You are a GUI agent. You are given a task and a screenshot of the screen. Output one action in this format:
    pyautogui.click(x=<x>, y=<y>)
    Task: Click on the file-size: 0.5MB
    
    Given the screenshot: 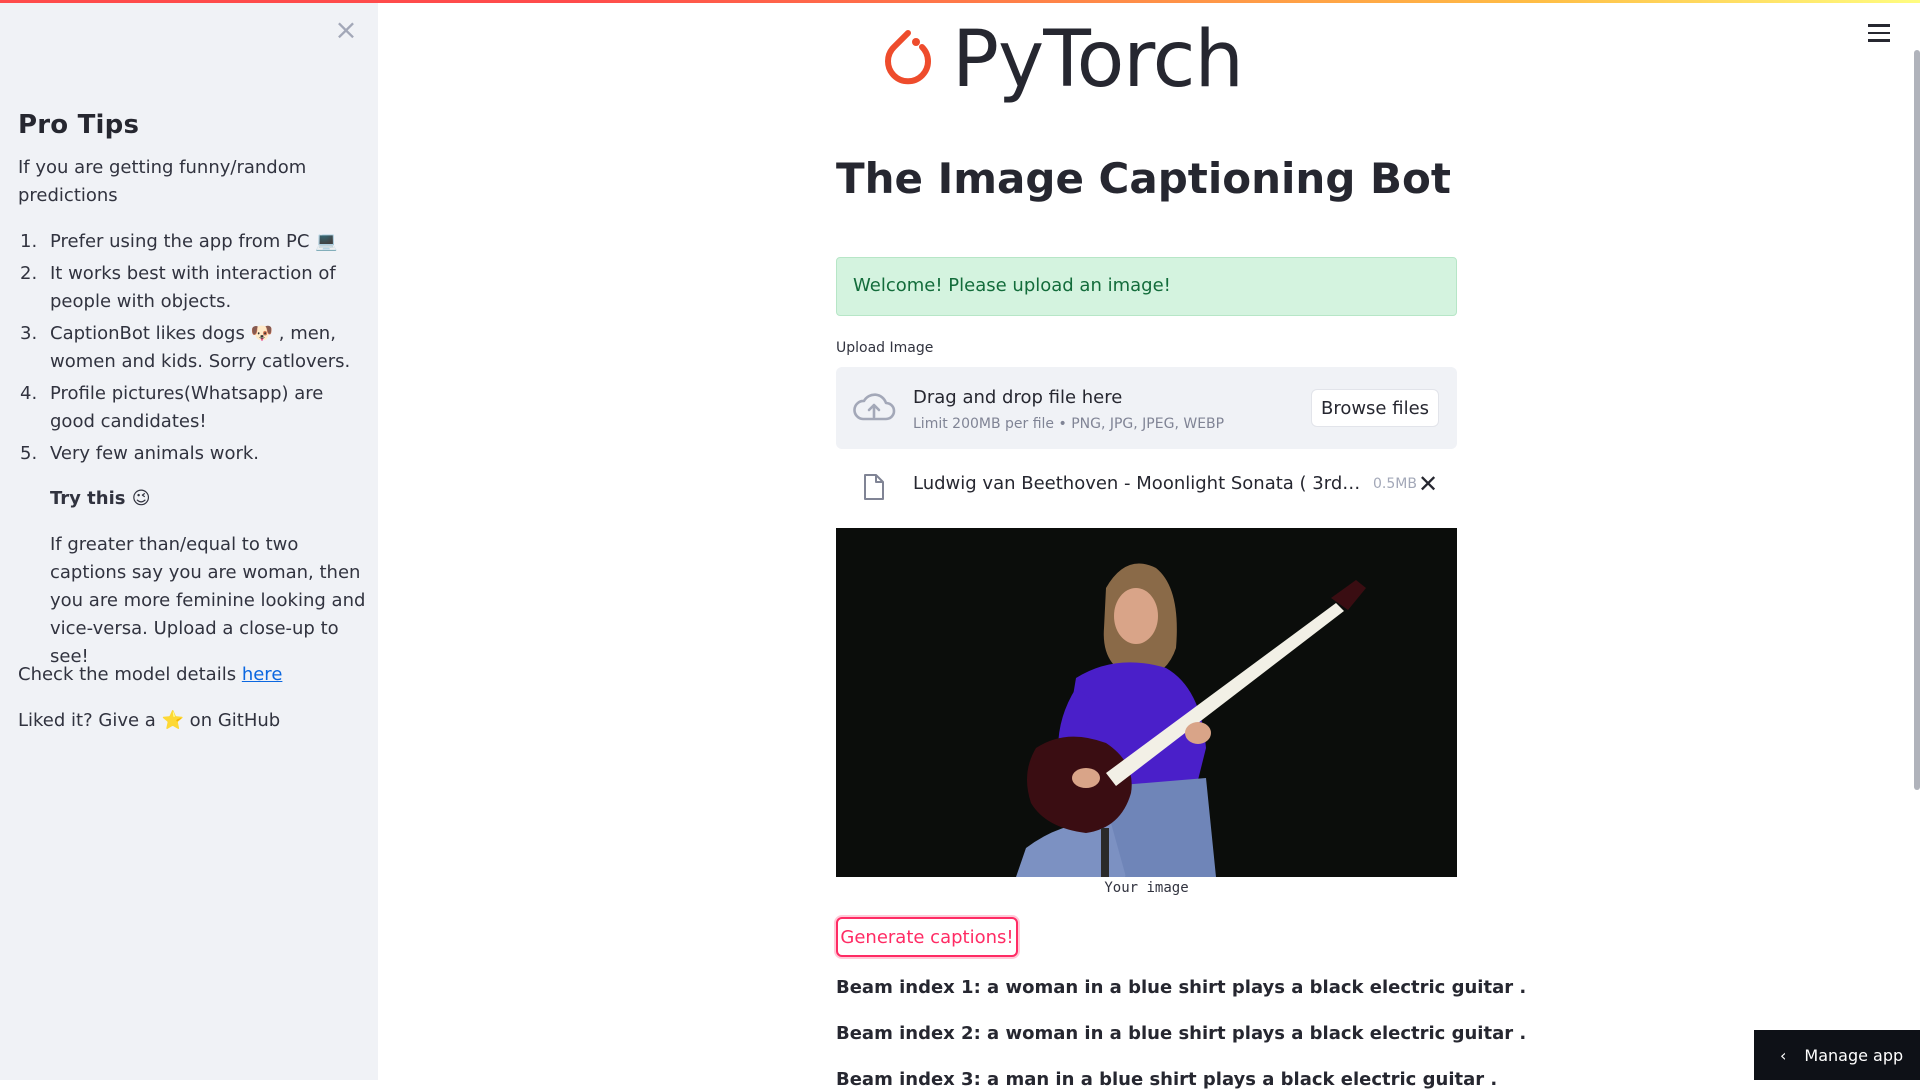 What is the action you would take?
    pyautogui.click(x=1395, y=484)
    